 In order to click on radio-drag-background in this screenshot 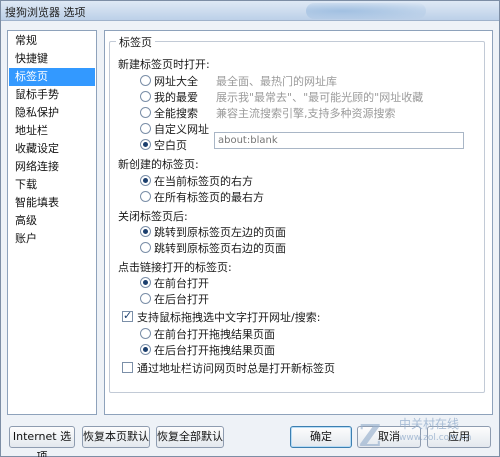, I will do `click(145, 349)`.